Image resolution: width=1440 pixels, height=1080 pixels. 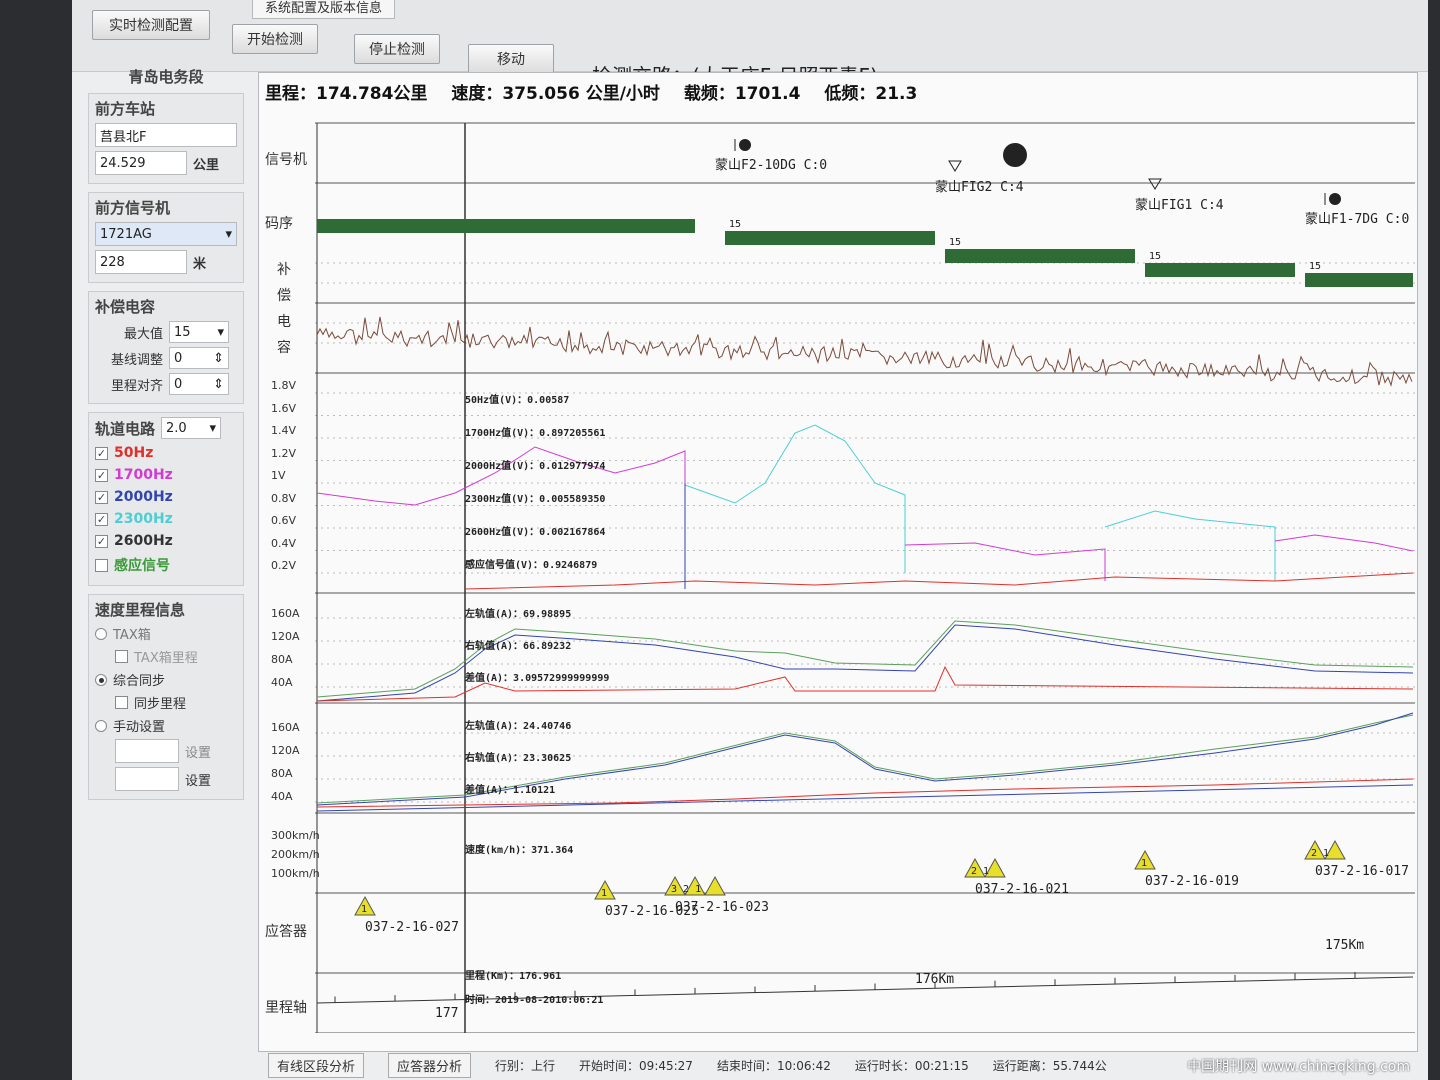 What do you see at coordinates (199, 358) in the screenshot?
I see `baseline-stepper: 0 ⇕` at bounding box center [199, 358].